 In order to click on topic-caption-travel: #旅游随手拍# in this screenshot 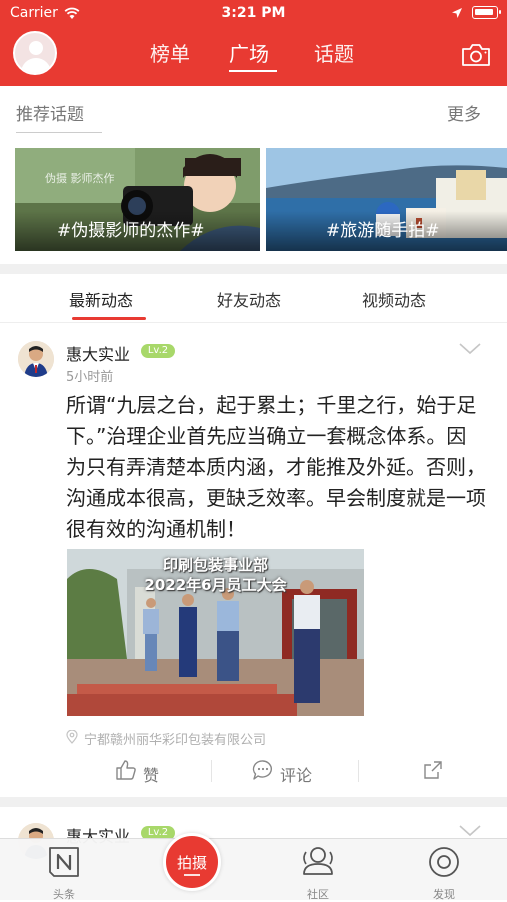, I will do `click(383, 231)`.